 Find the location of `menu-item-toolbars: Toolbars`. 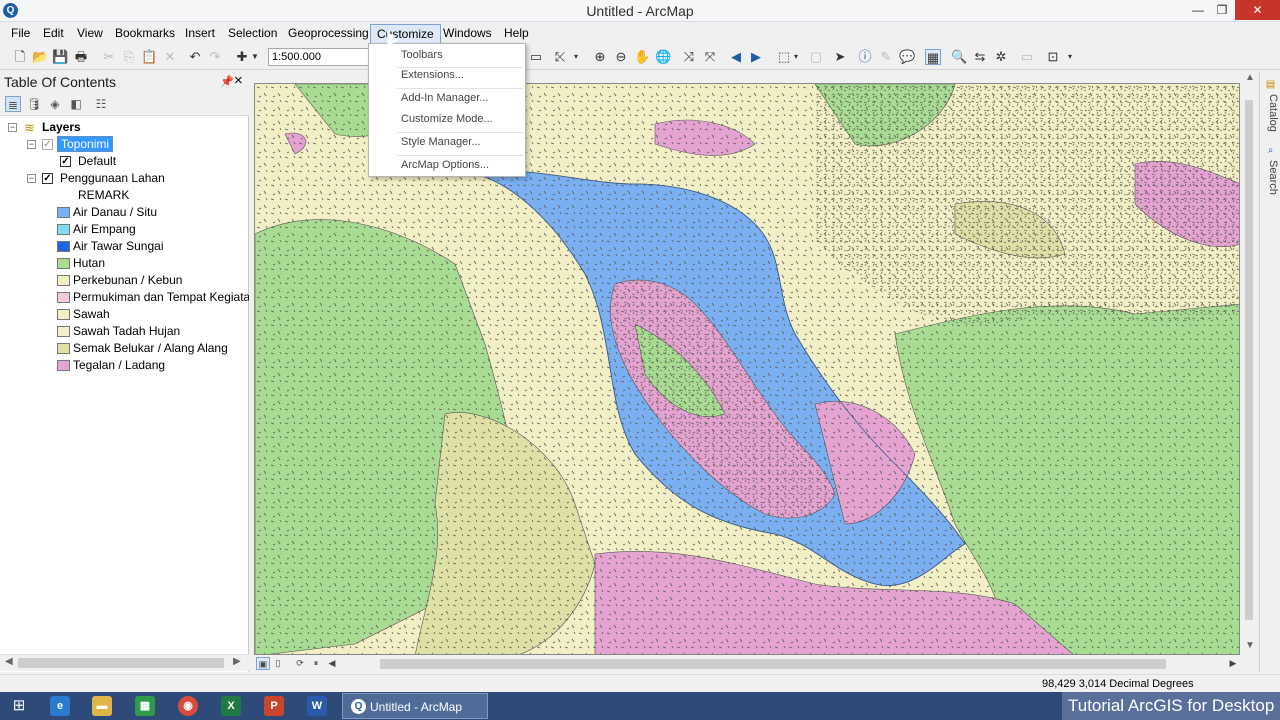

menu-item-toolbars: Toolbars is located at coordinates (422, 55).